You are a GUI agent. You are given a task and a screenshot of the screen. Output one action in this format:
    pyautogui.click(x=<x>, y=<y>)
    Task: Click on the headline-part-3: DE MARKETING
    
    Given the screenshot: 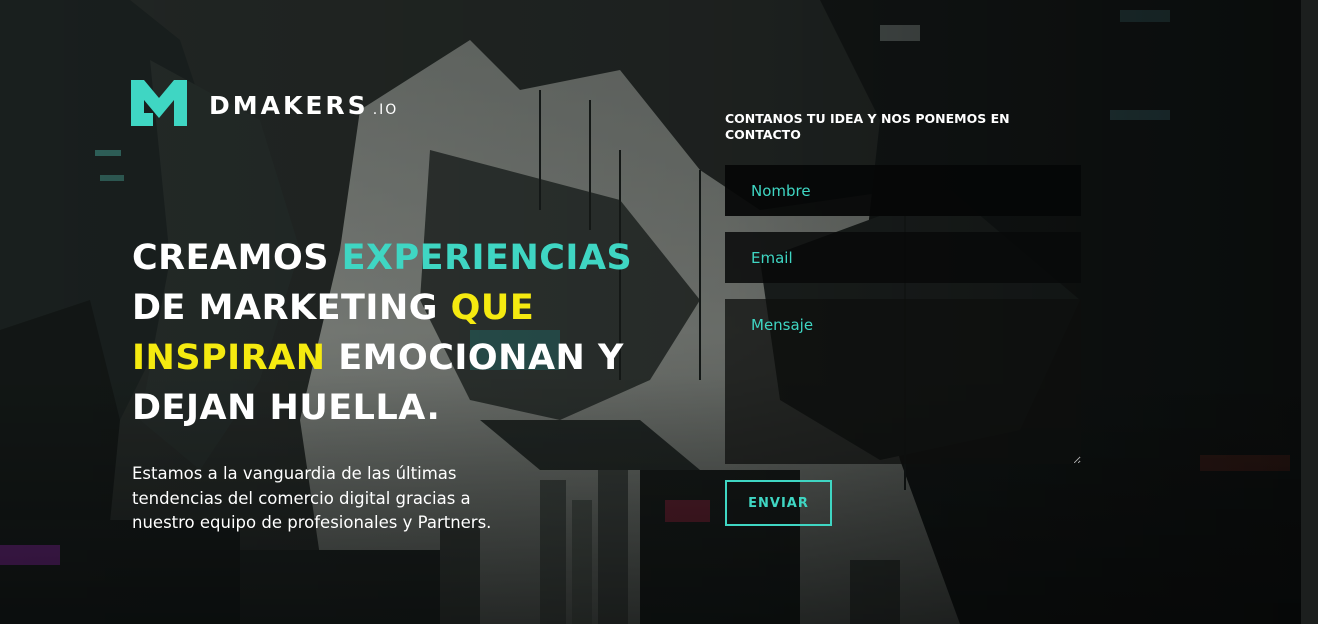 What is the action you would take?
    pyautogui.click(x=291, y=308)
    